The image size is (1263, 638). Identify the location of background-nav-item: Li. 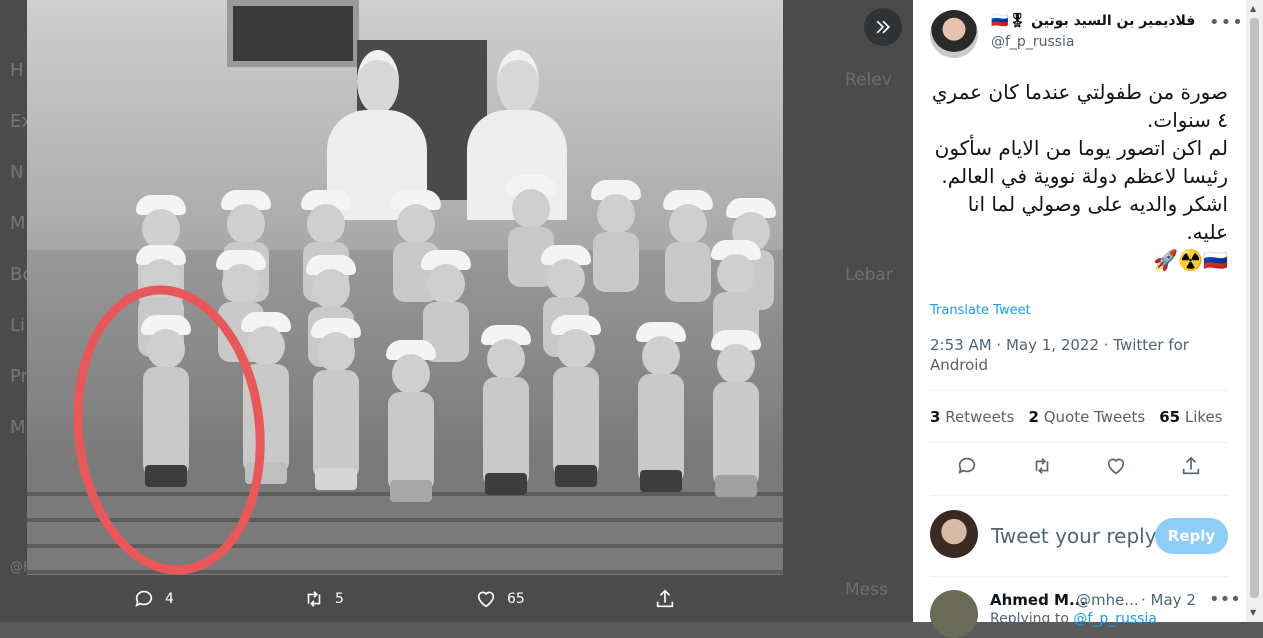
(18, 325).